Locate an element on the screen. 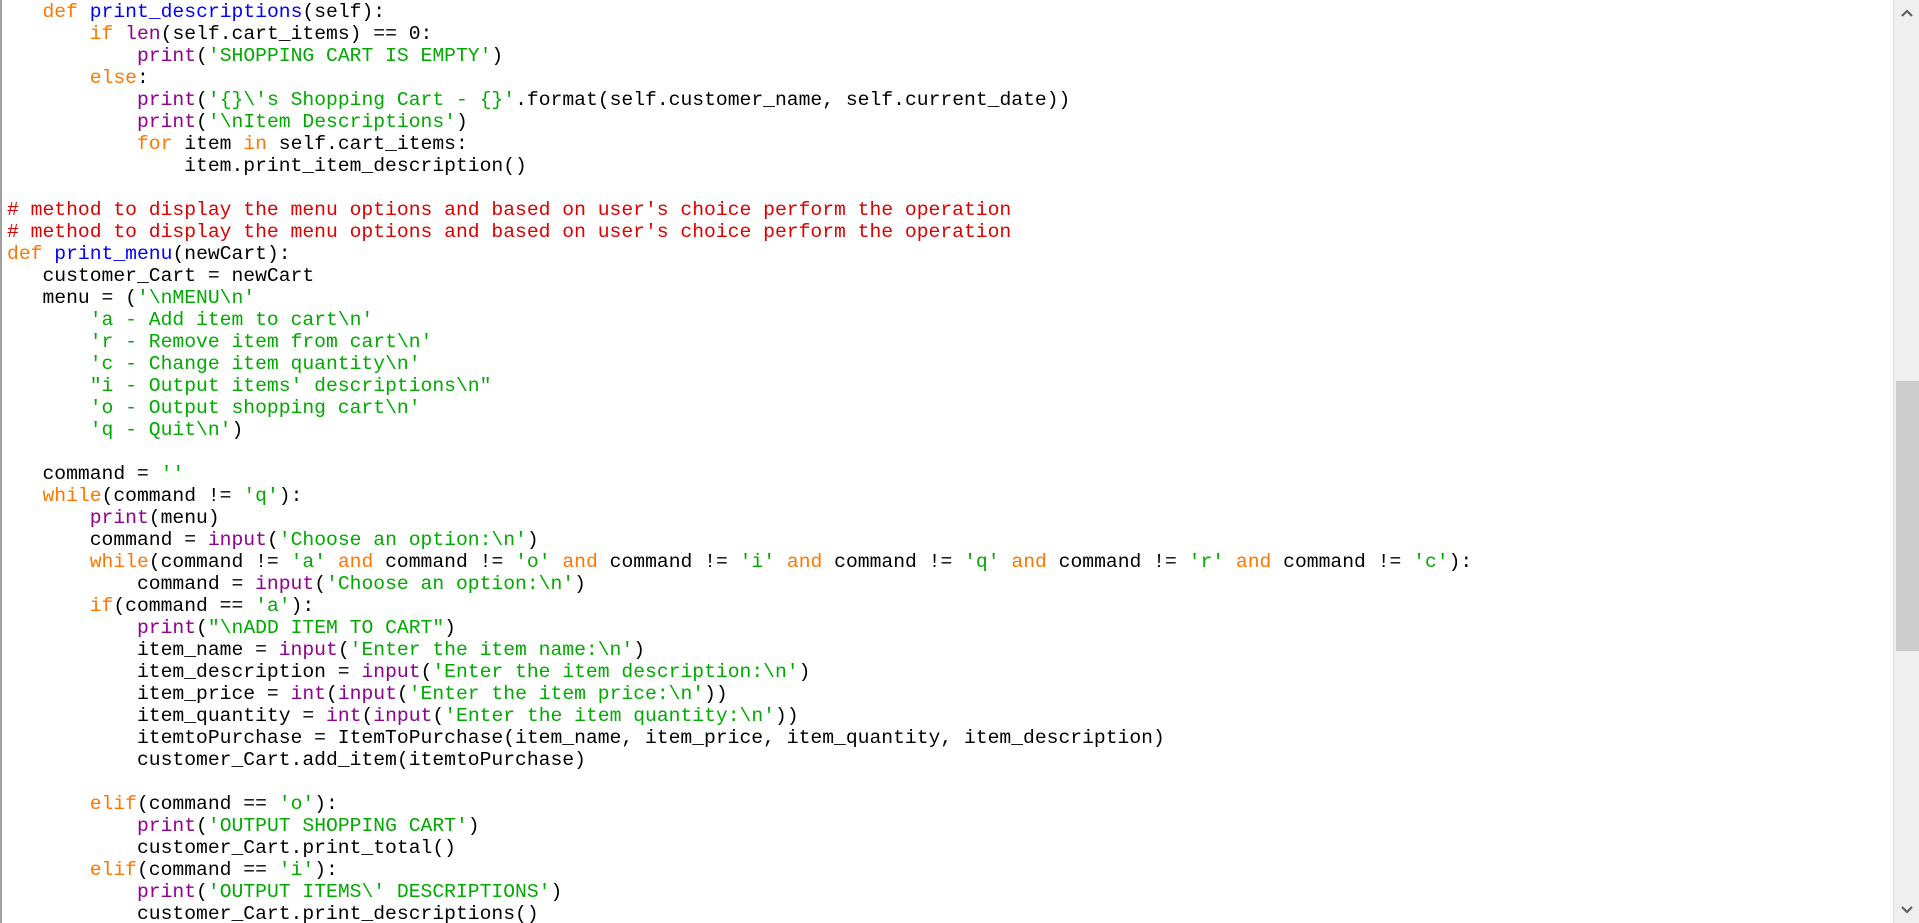  code-line: elif(command == 'o'): is located at coordinates (739, 804).